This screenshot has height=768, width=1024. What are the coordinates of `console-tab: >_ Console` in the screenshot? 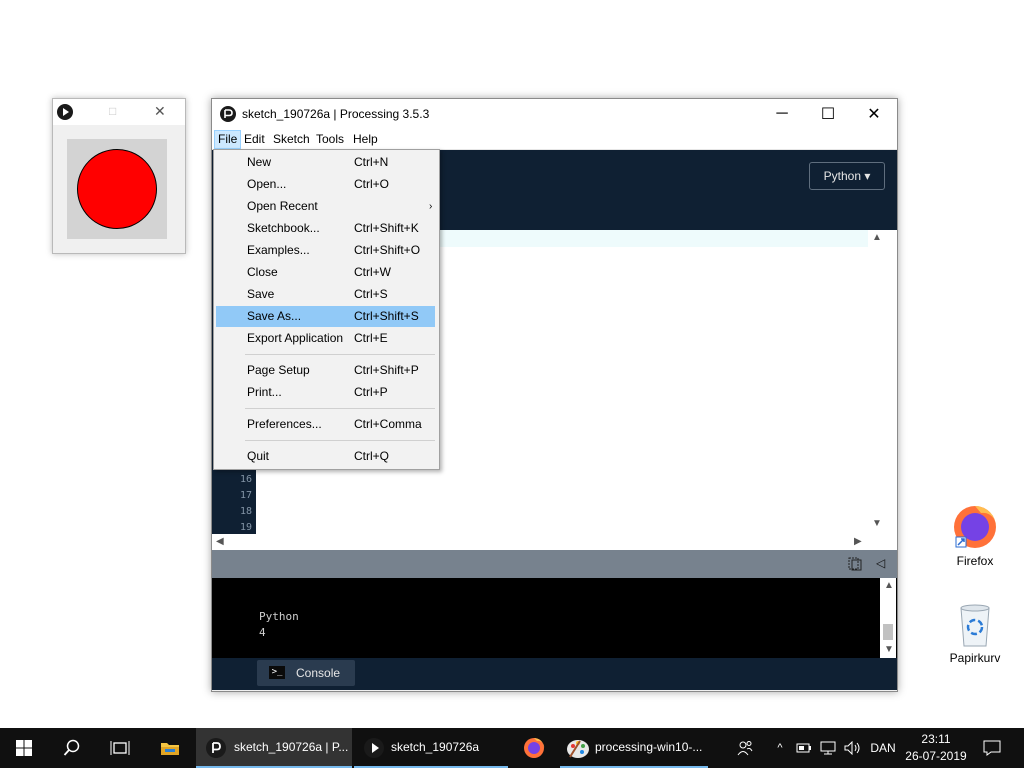 It's located at (306, 673).